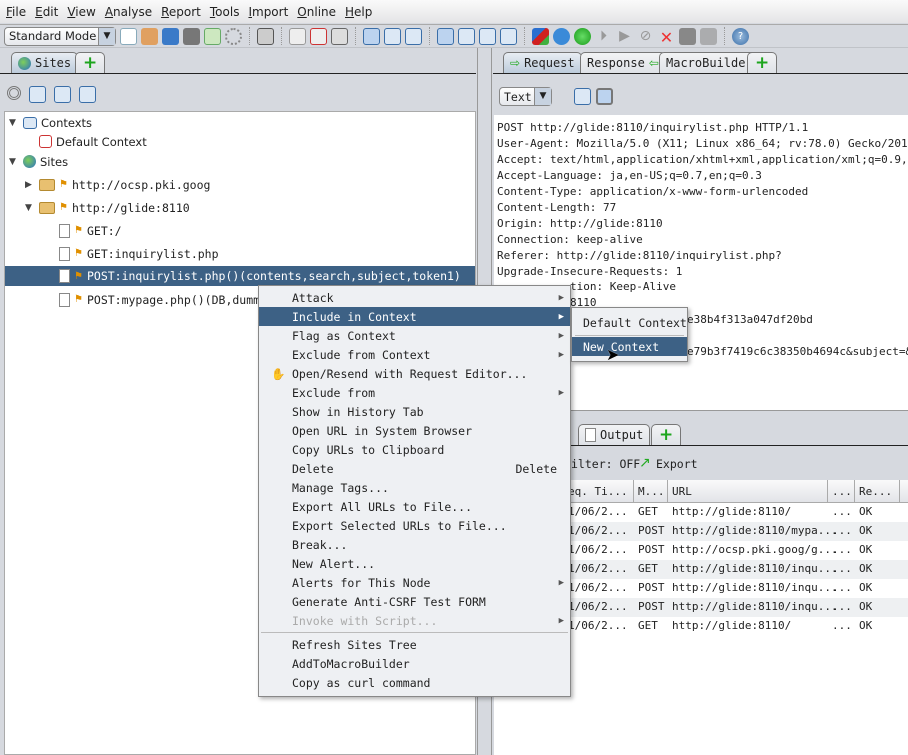 This screenshot has height=755, width=908. Describe the element at coordinates (413, 36) in the screenshot. I see `layout-3-icon` at that location.